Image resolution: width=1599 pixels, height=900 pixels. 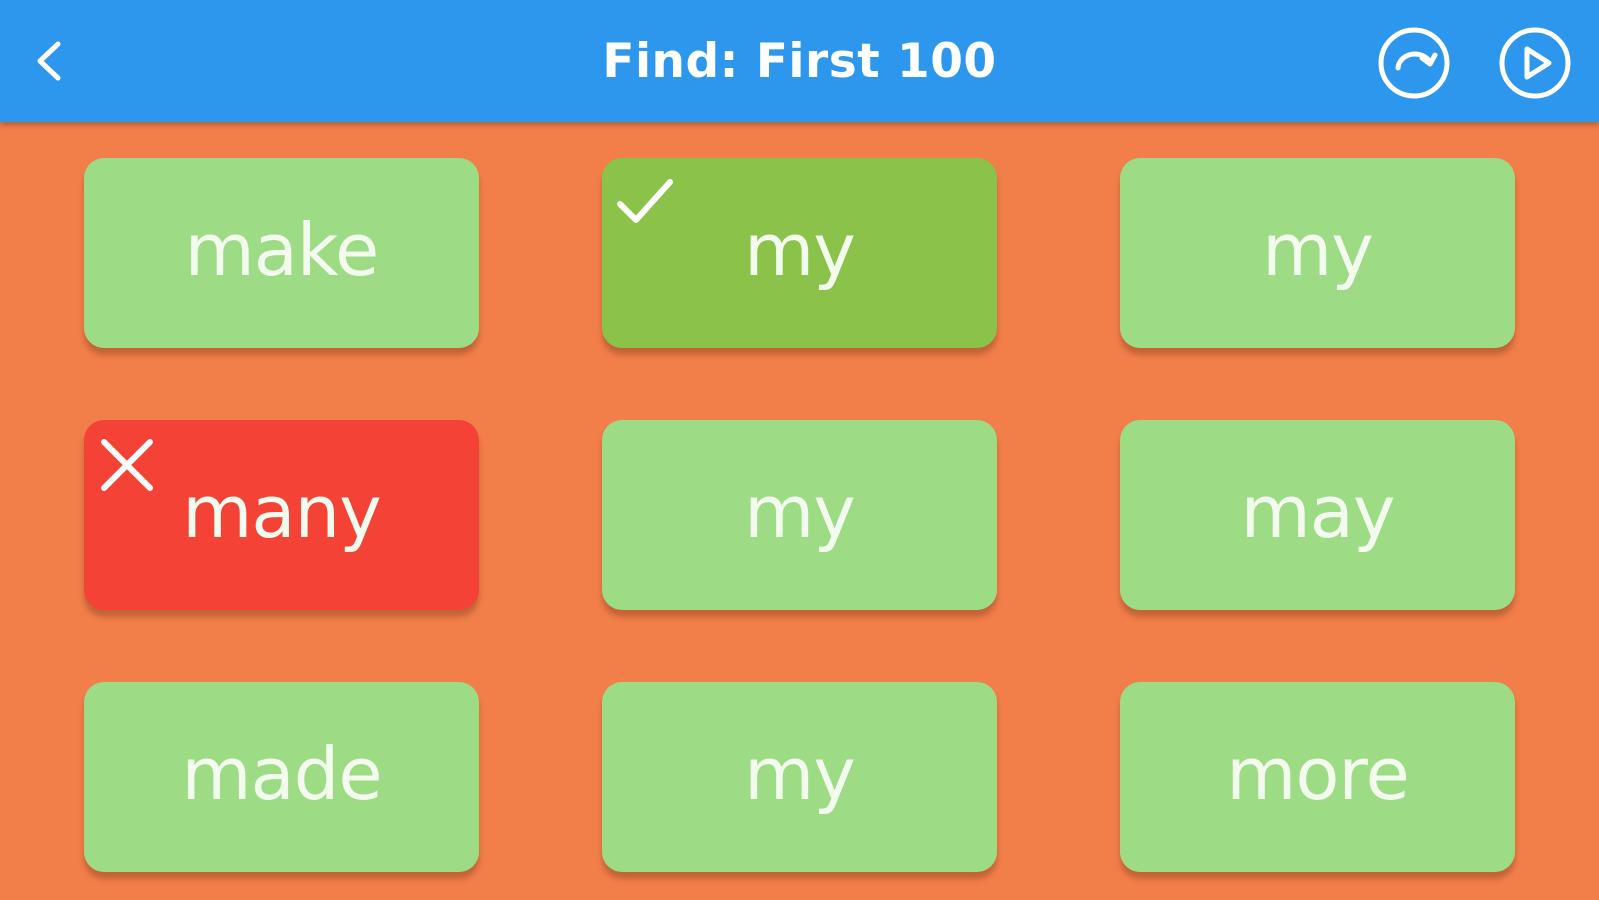 I want to click on word-tile-made: made, so click(x=281, y=777).